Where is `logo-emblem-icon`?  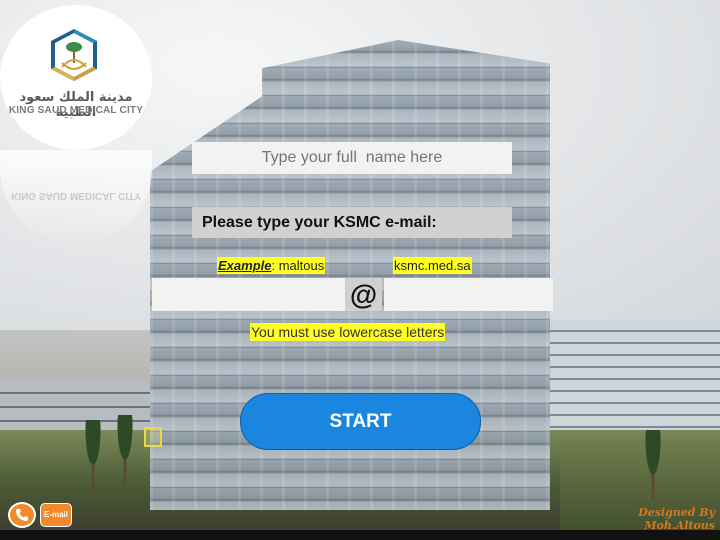
logo-emblem-icon is located at coordinates (74, 55).